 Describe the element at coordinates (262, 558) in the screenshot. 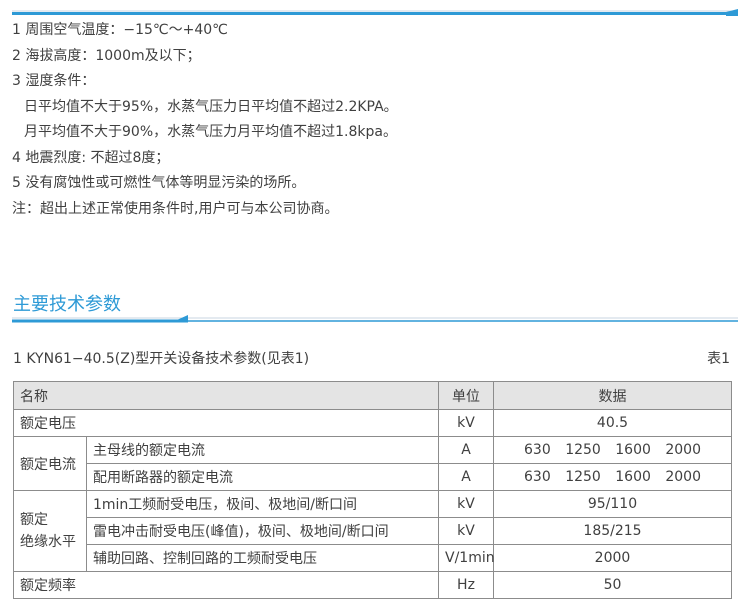

I see `row-name: 辅助回路、控制回路的工频耐受电压` at that location.